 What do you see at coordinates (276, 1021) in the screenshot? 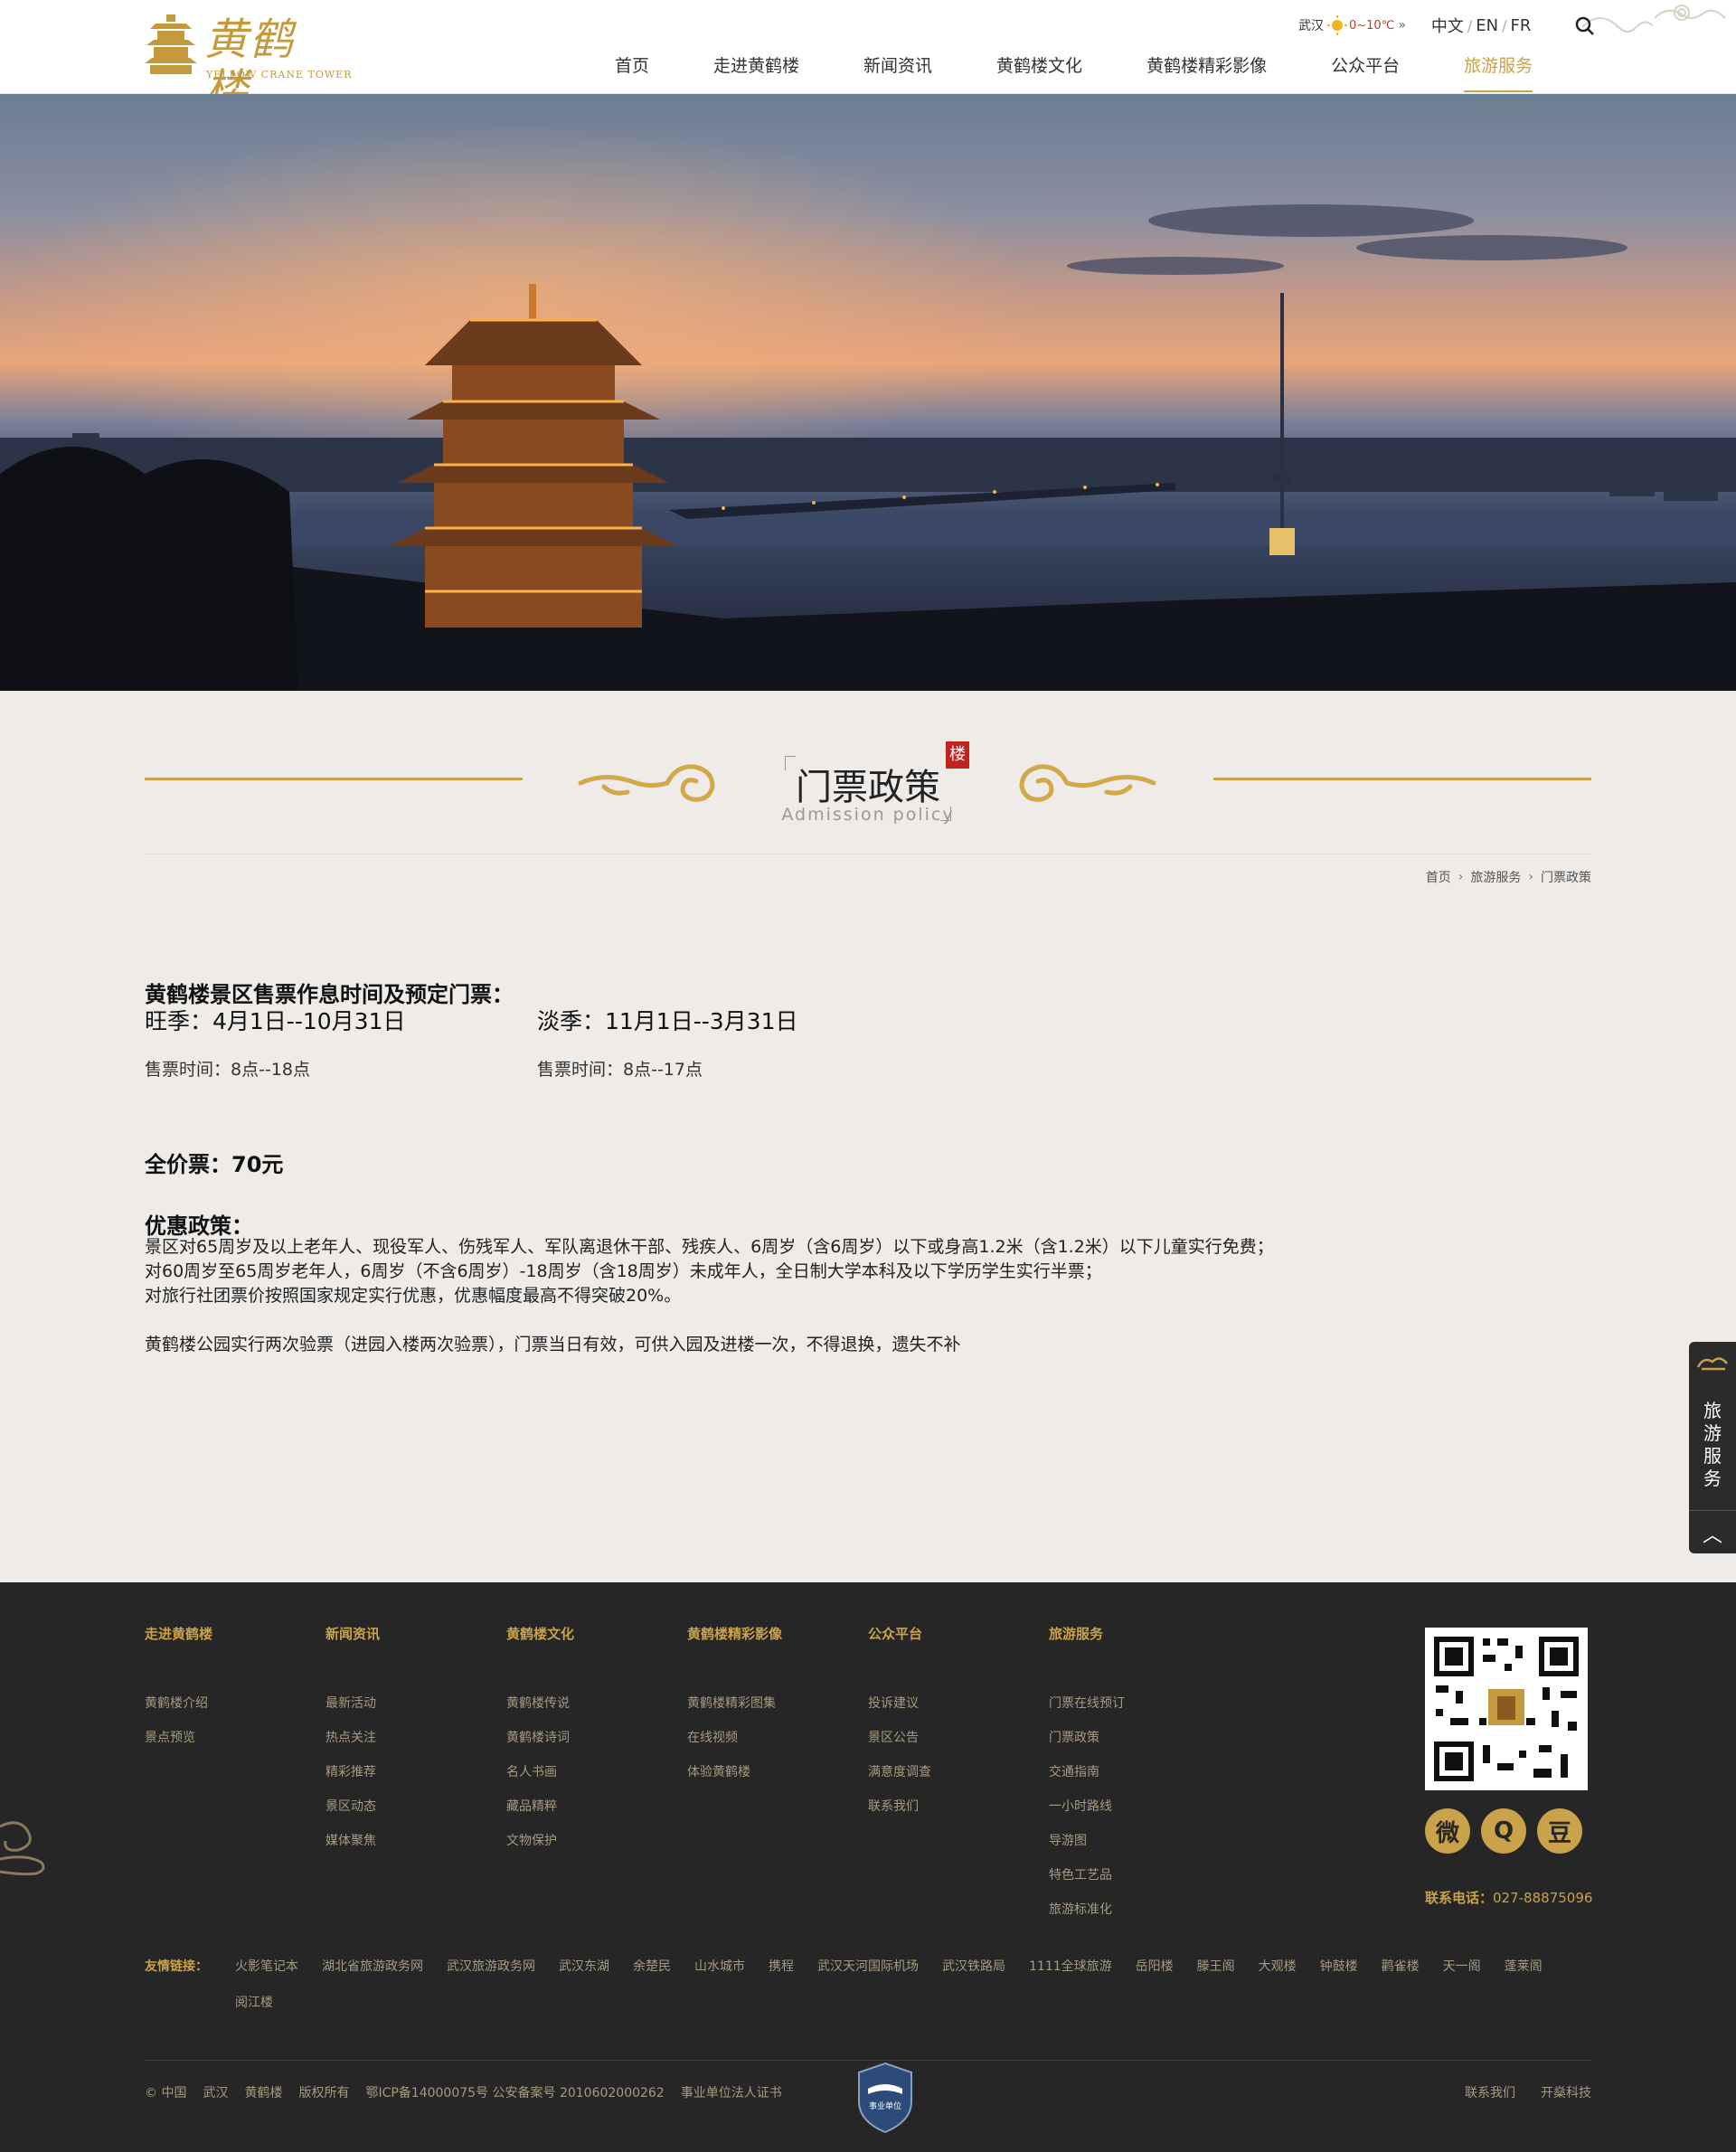
I see `peak-season-text: 旺季：4月1日--10月31日` at bounding box center [276, 1021].